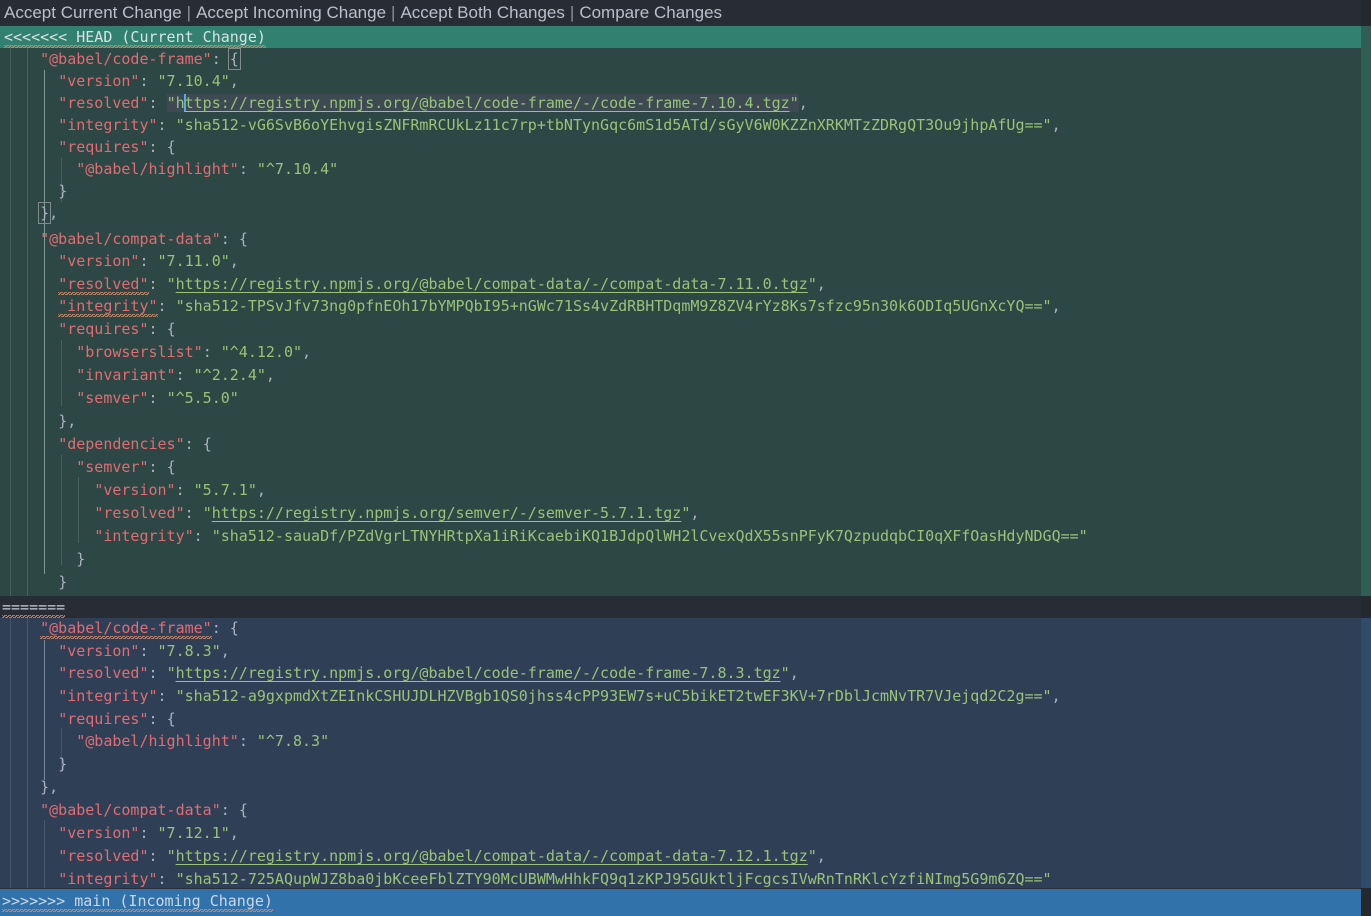  Describe the element at coordinates (1366, 753) in the screenshot. I see `overview-mark-incoming` at that location.